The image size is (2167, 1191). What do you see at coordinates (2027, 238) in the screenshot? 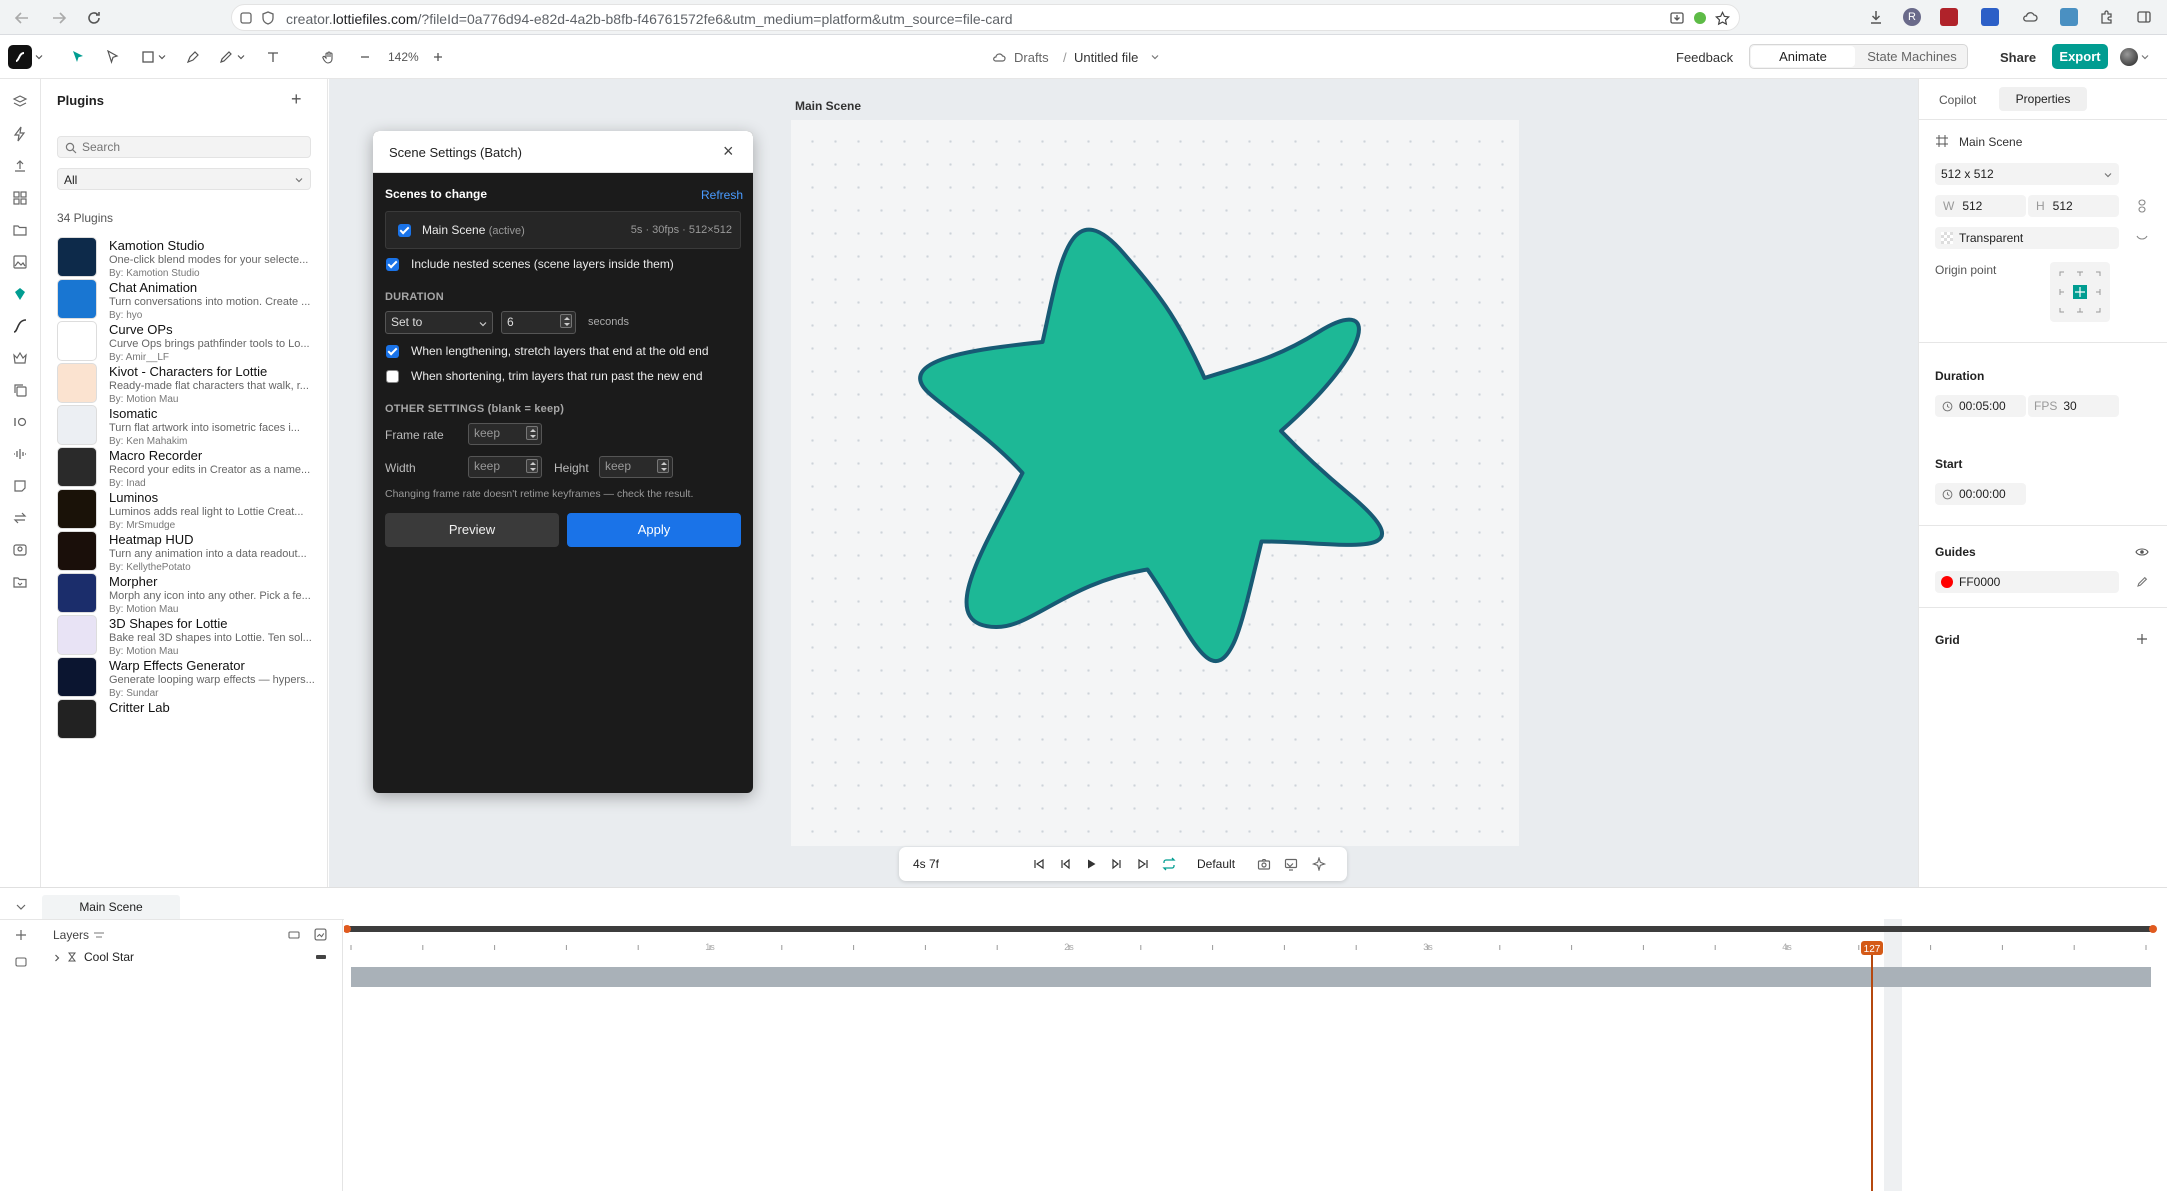
I see `background-field: Transparent` at bounding box center [2027, 238].